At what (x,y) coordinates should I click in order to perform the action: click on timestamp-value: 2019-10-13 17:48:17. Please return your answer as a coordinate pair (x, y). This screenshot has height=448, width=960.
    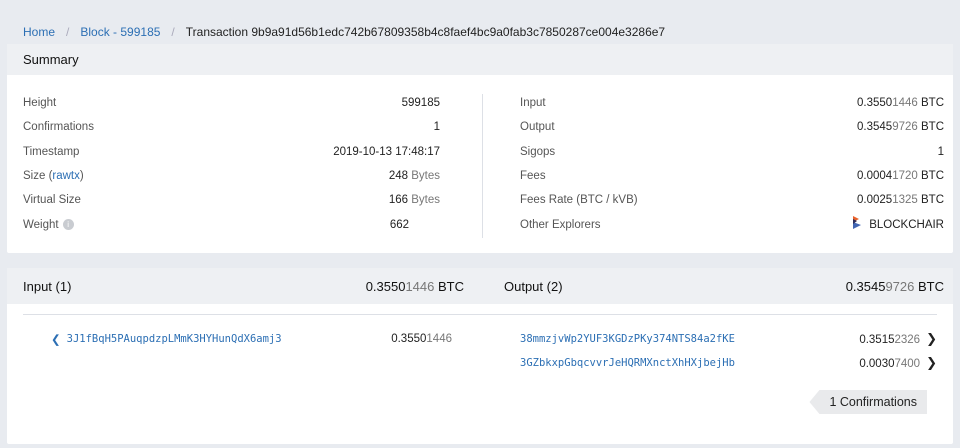
    Looking at the image, I should click on (386, 151).